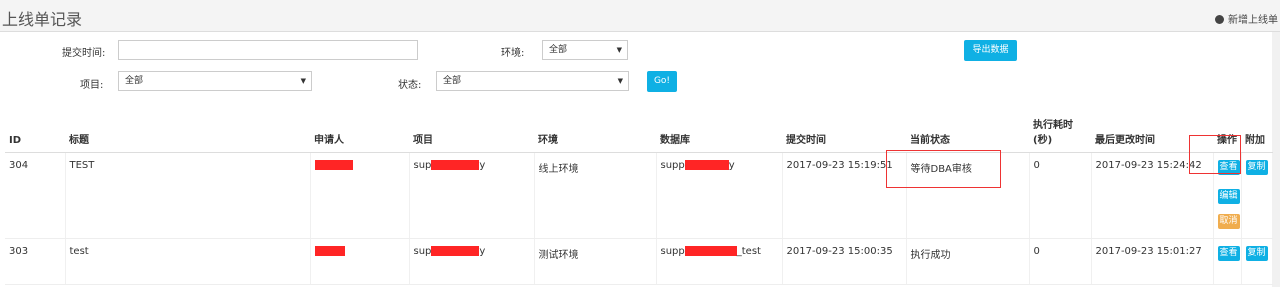 Image resolution: width=1280 pixels, height=287 pixels. Describe the element at coordinates (718, 195) in the screenshot. I see `cell-database: supp y` at that location.